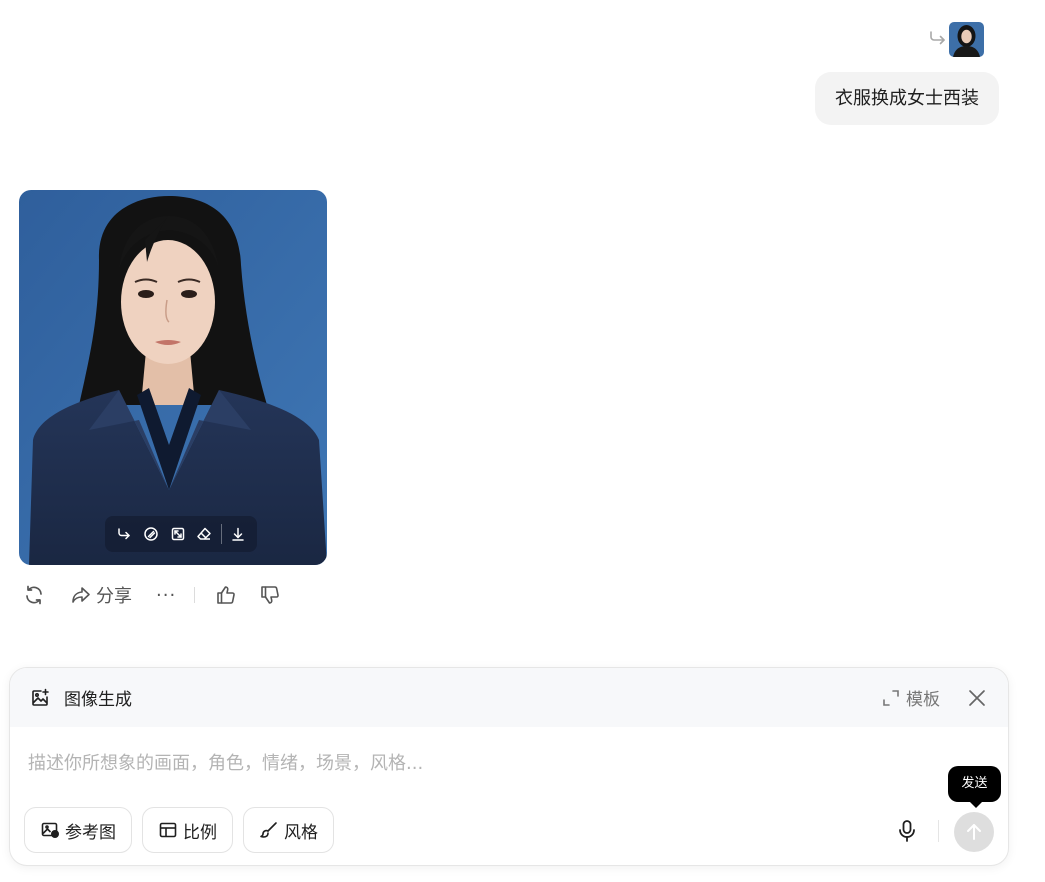 This screenshot has height=882, width=1045. Describe the element at coordinates (907, 831) in the screenshot. I see `microphone-icon` at that location.